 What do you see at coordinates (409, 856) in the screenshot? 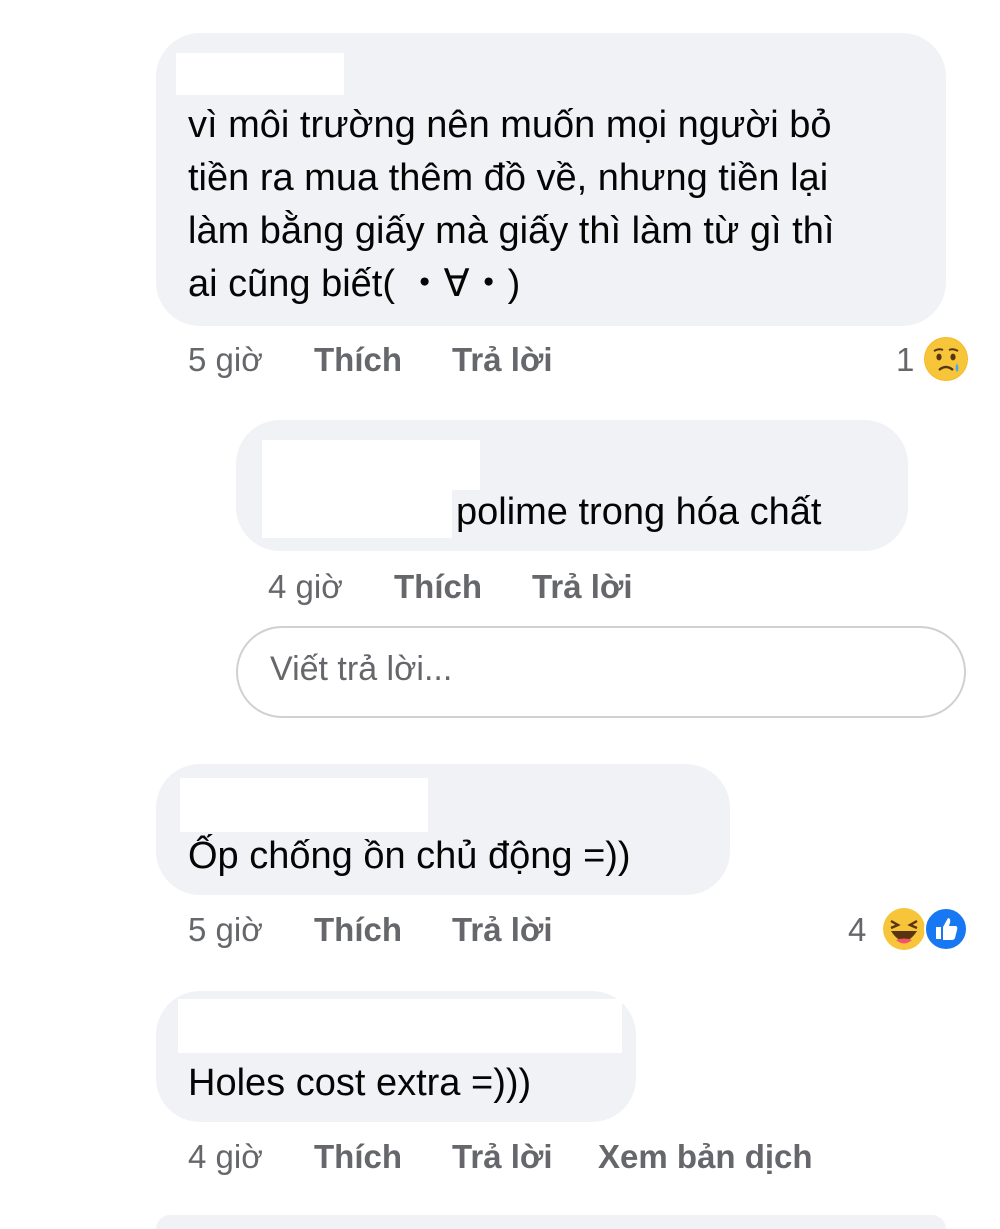
I see `comment-text: Ốp chống ồn chủ động =))` at bounding box center [409, 856].